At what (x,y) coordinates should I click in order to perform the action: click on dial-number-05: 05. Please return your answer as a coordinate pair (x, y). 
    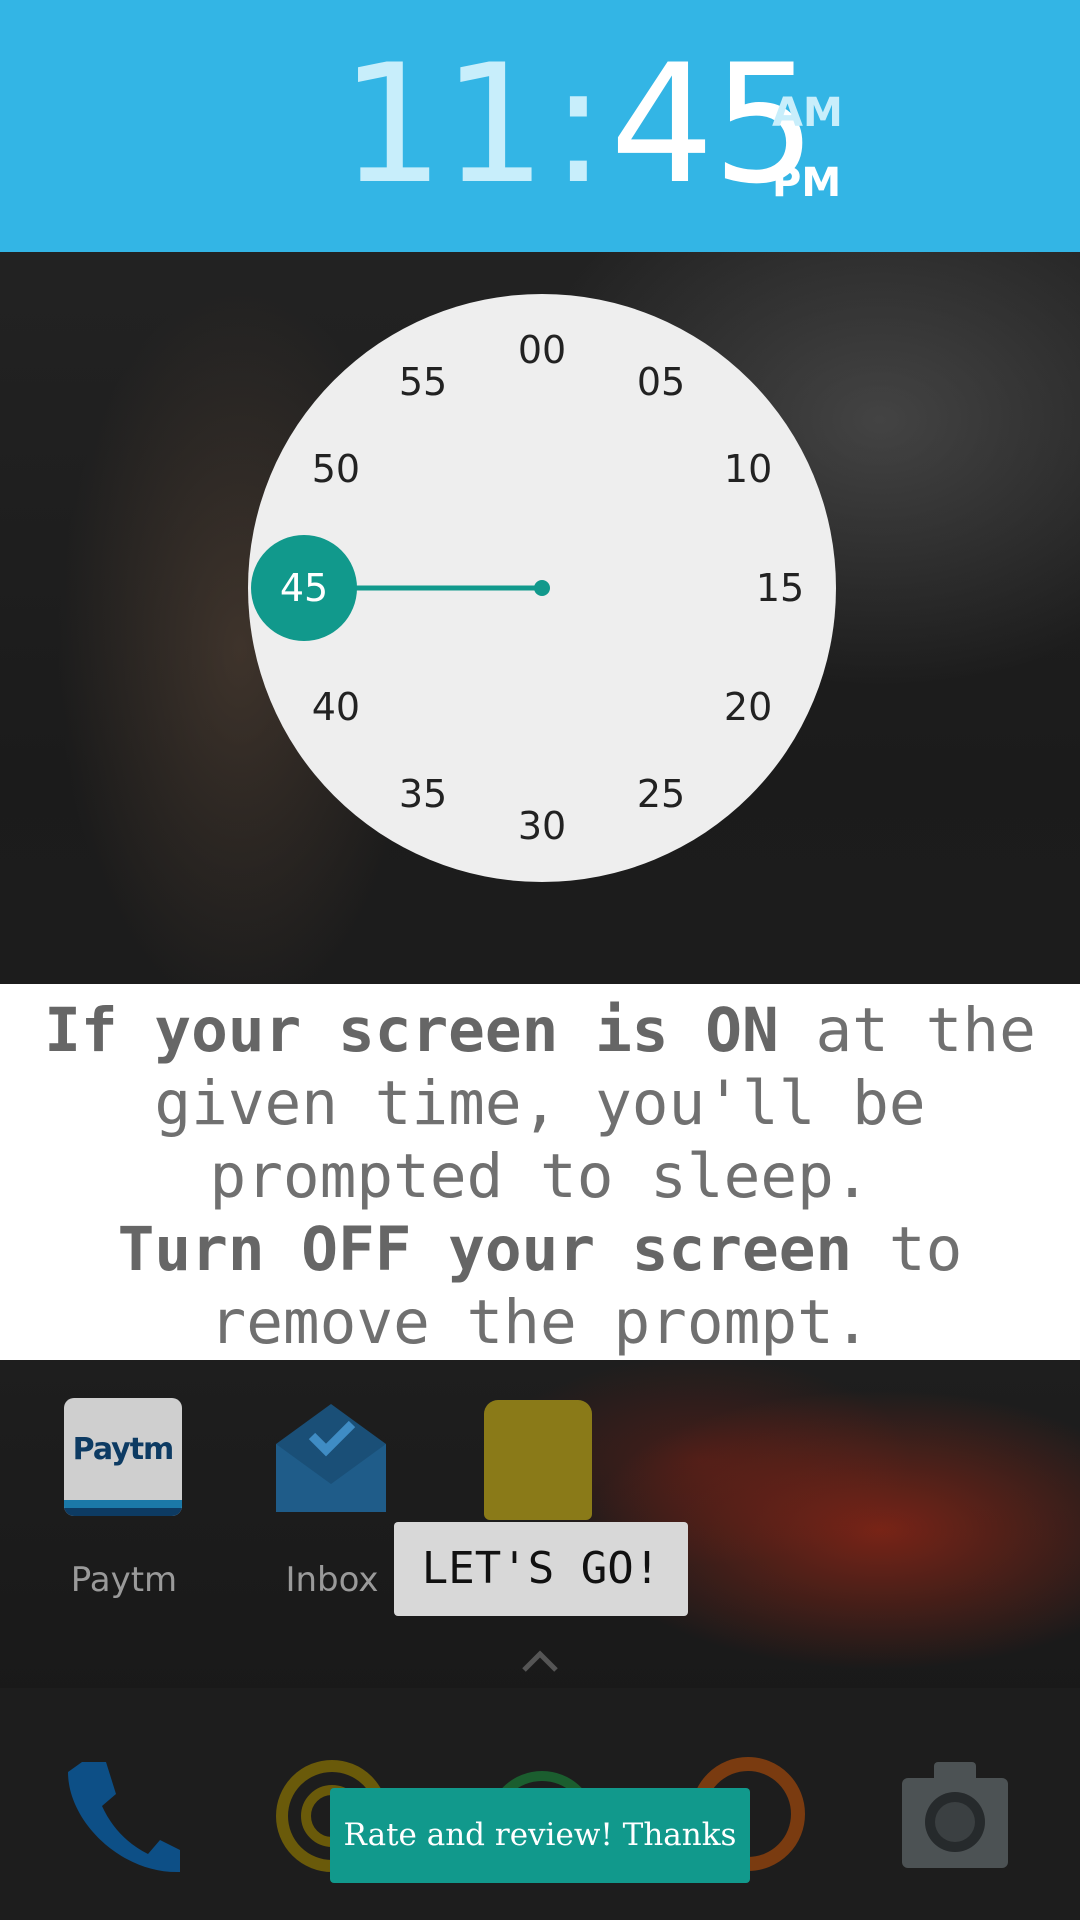
    Looking at the image, I should click on (661, 382).